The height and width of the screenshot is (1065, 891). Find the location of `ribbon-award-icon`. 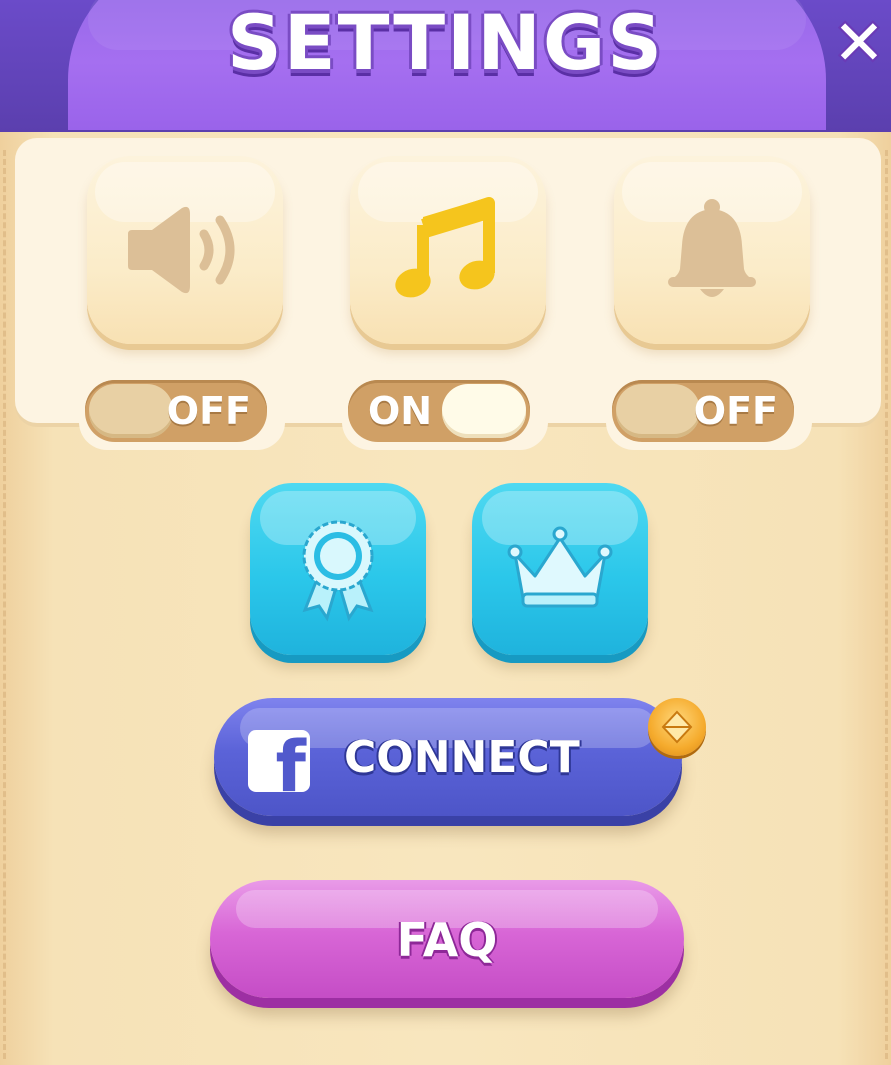

ribbon-award-icon is located at coordinates (338, 571).